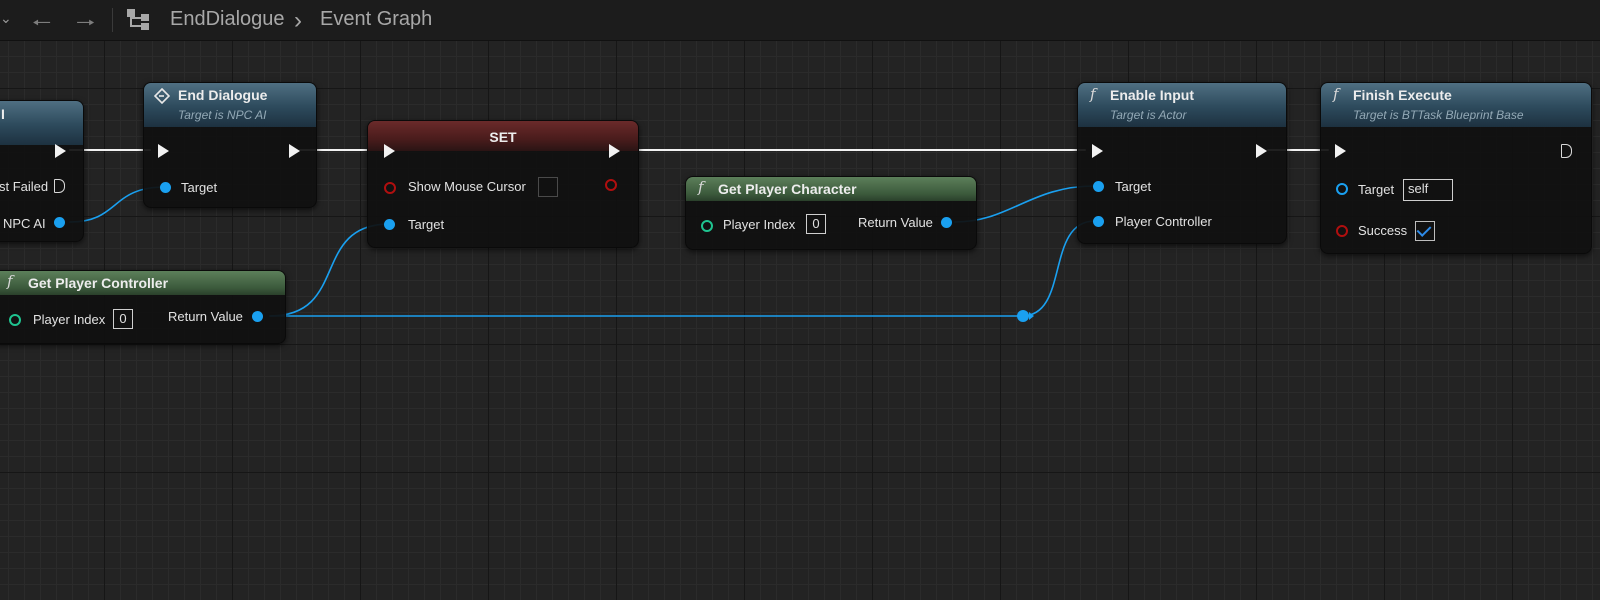 Image resolution: width=1600 pixels, height=600 pixels. I want to click on reroute-knot, so click(1023, 316).